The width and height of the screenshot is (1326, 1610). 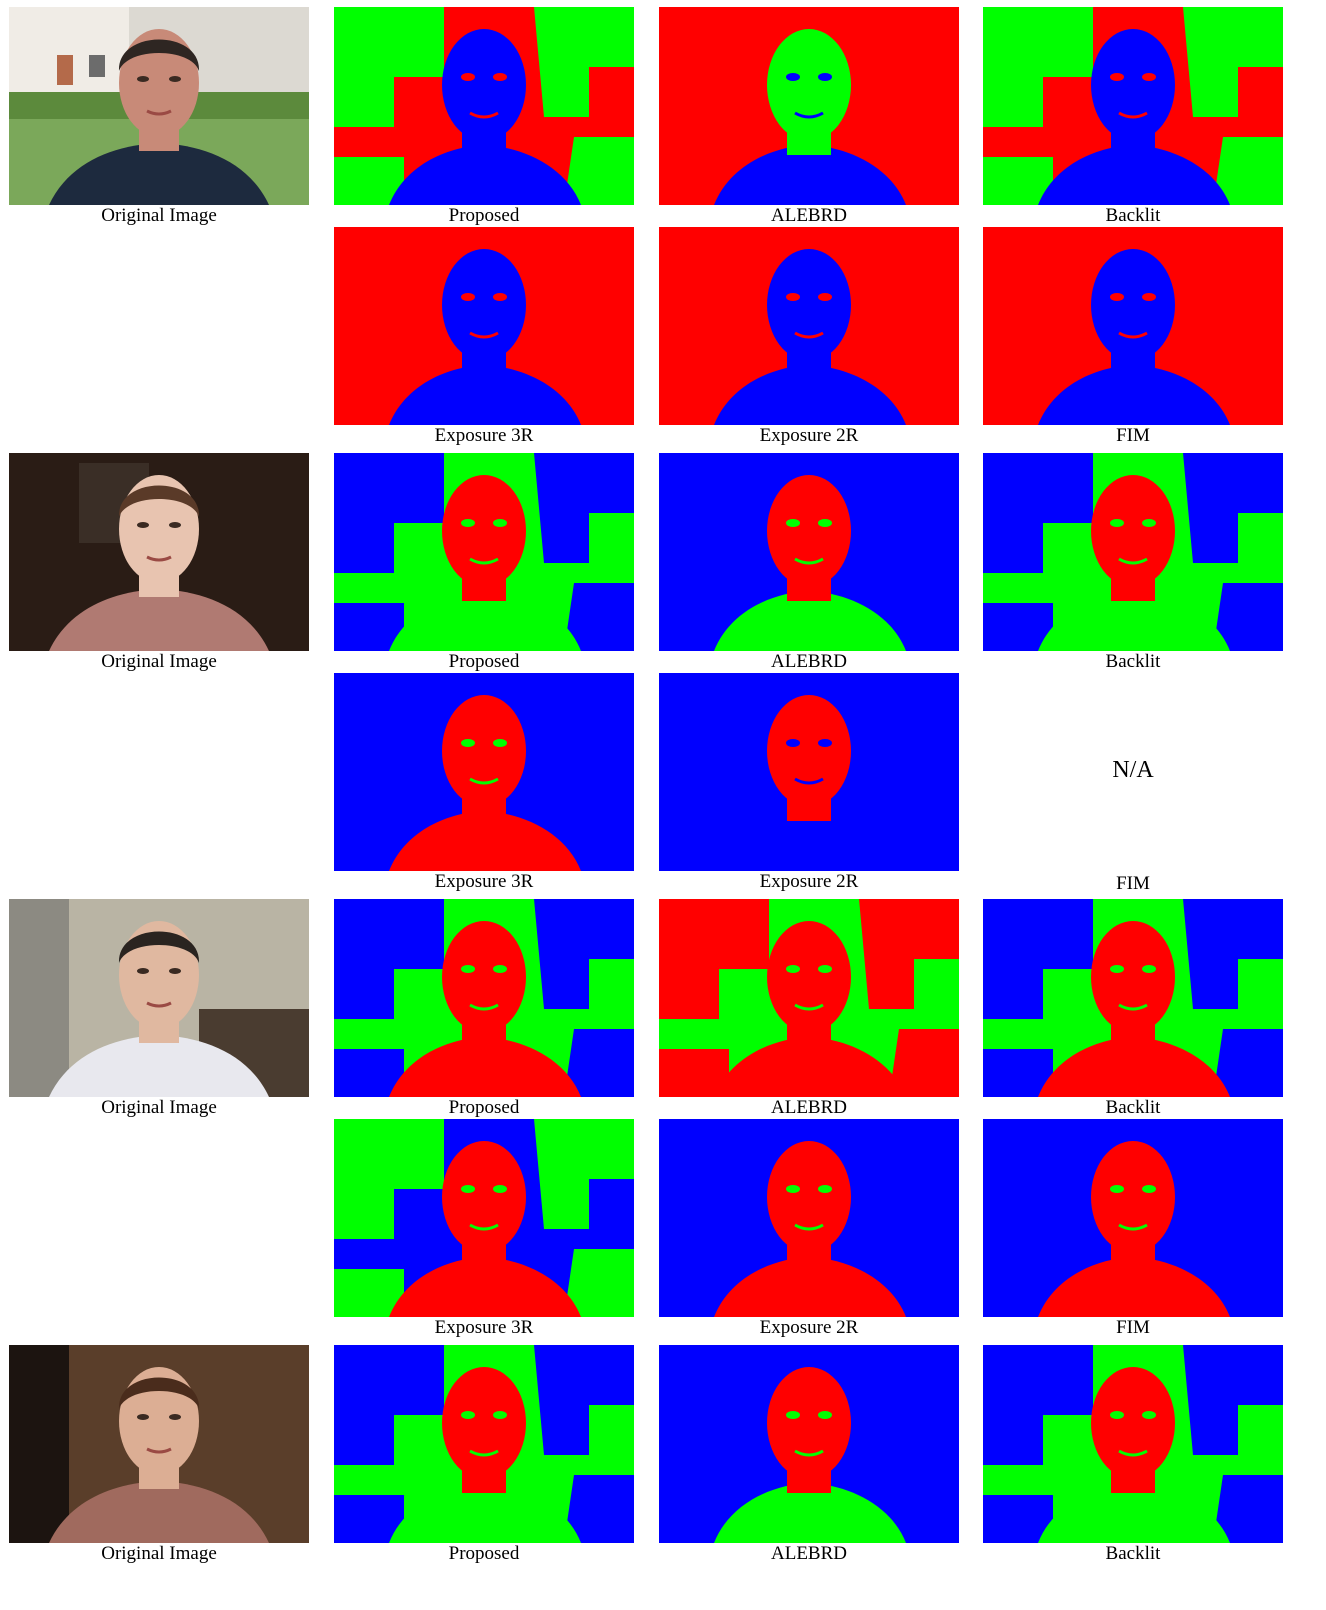 What do you see at coordinates (159, 1553) in the screenshot?
I see `image-caption: Original Image` at bounding box center [159, 1553].